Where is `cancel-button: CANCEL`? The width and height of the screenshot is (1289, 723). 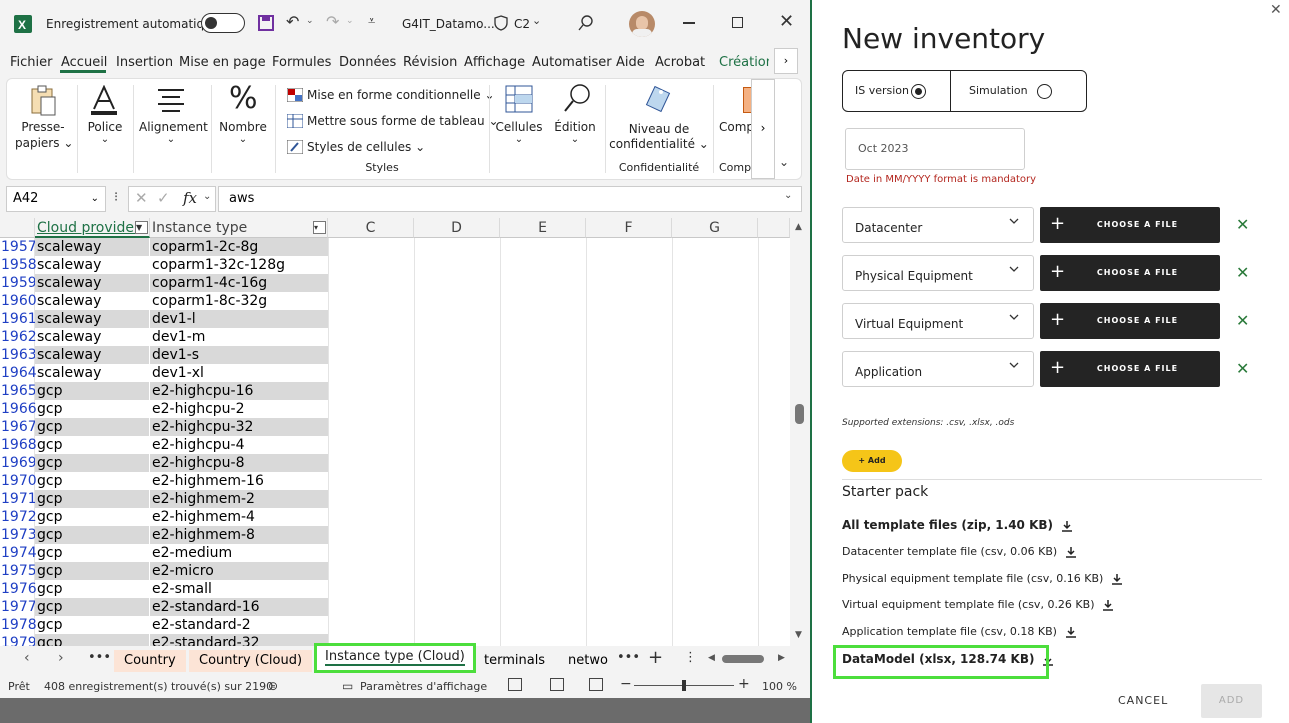 cancel-button: CANCEL is located at coordinates (1143, 700).